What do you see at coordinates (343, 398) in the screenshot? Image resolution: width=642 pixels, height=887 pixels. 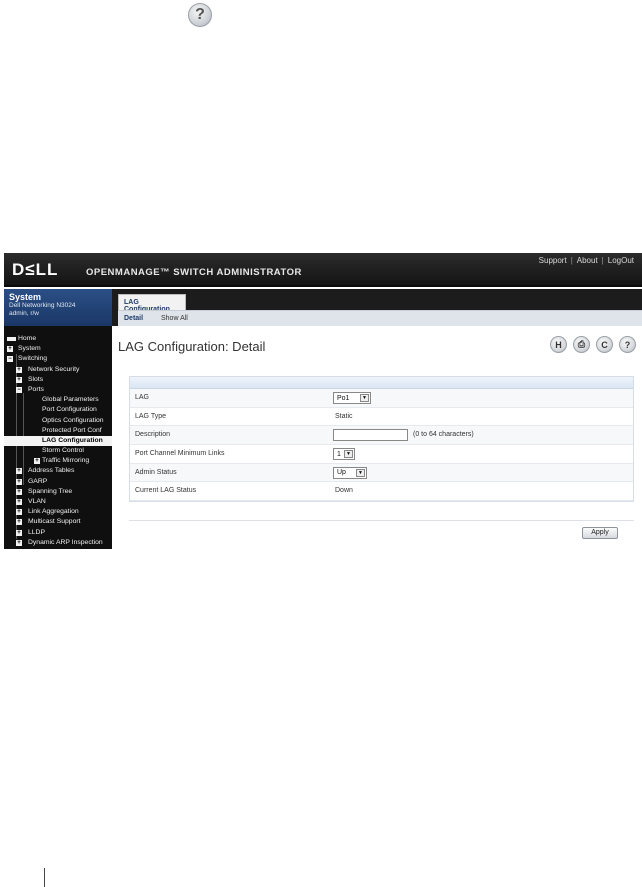 I see `lag-select-value: Po1` at bounding box center [343, 398].